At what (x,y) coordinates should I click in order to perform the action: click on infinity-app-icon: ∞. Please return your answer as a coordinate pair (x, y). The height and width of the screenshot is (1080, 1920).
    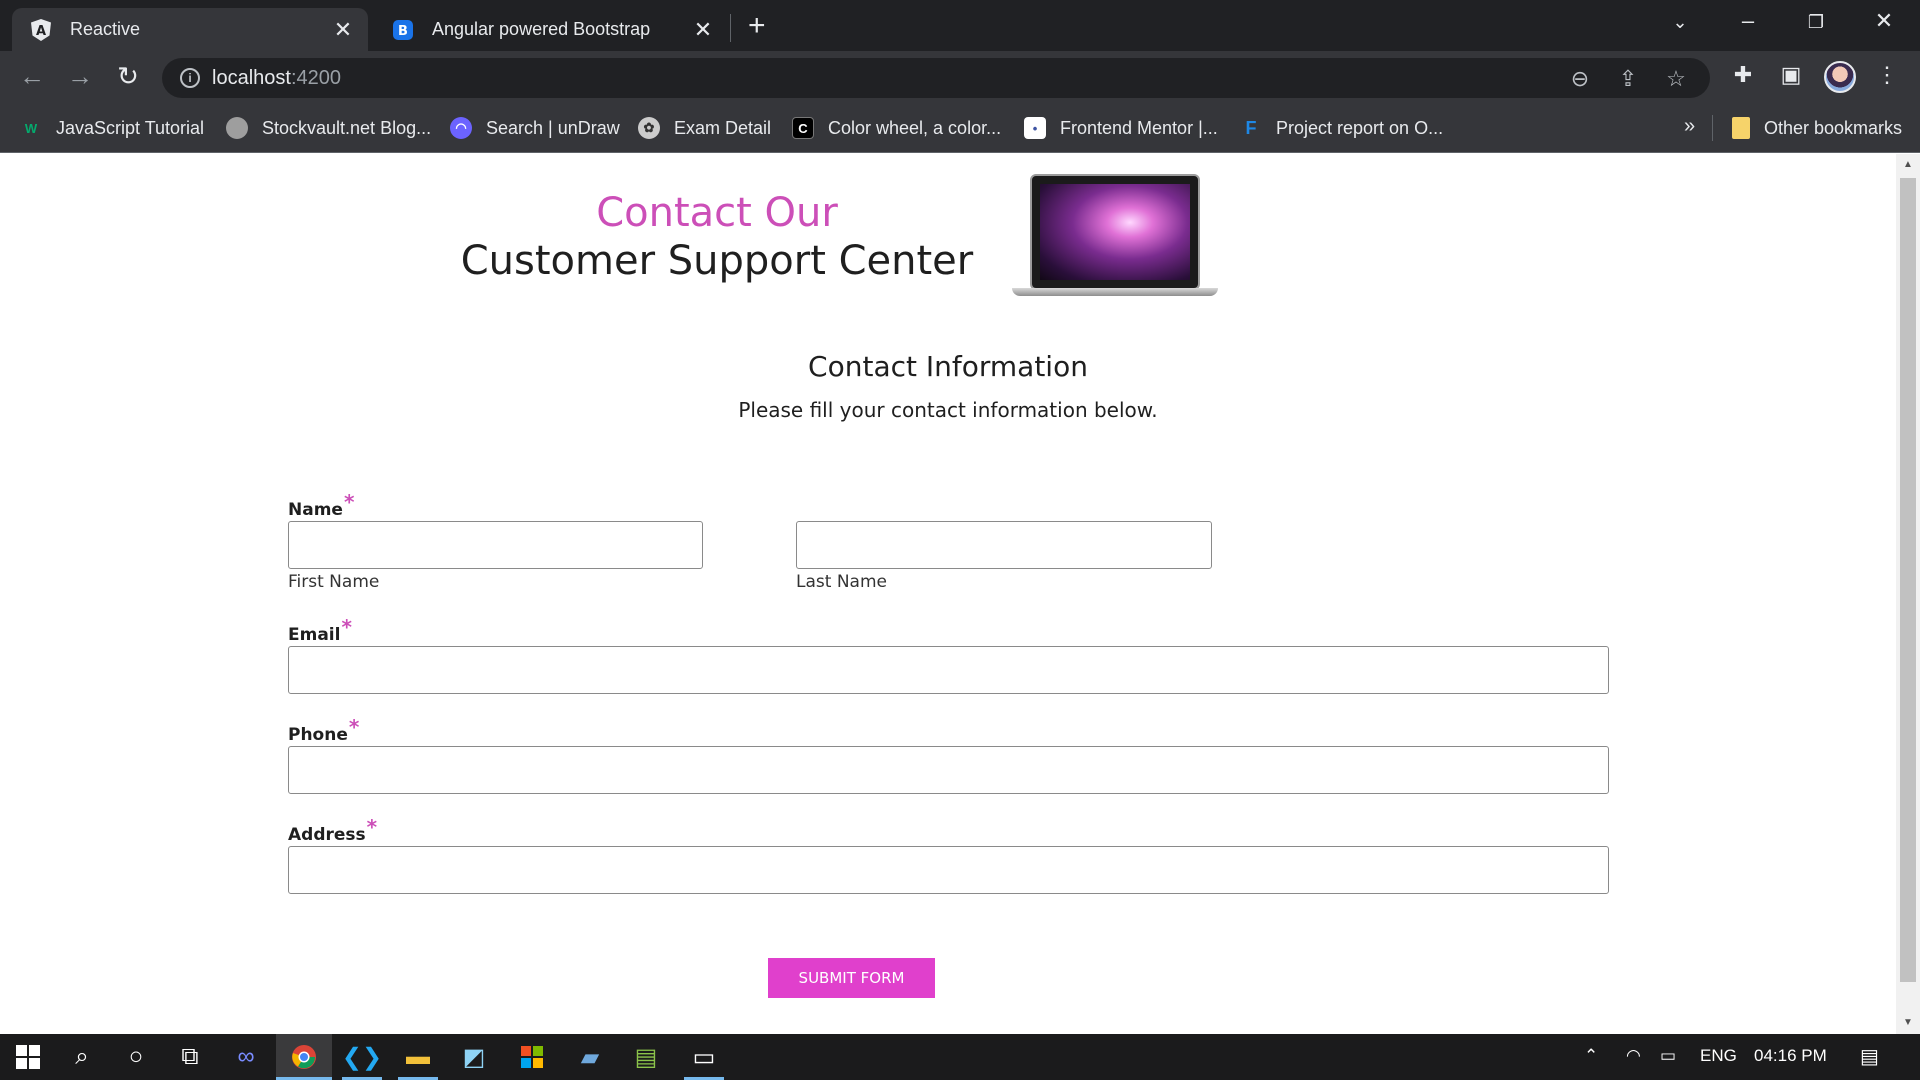
    Looking at the image, I should click on (246, 1057).